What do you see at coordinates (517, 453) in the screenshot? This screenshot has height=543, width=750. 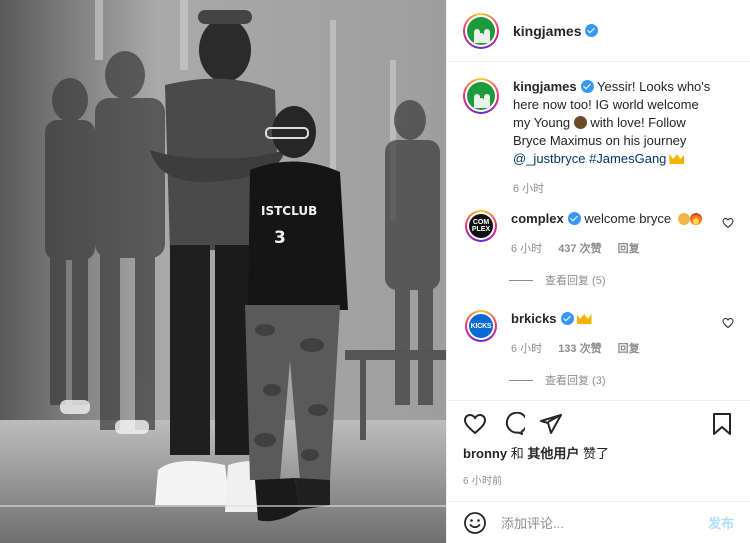 I see `likes-conj: 和` at bounding box center [517, 453].